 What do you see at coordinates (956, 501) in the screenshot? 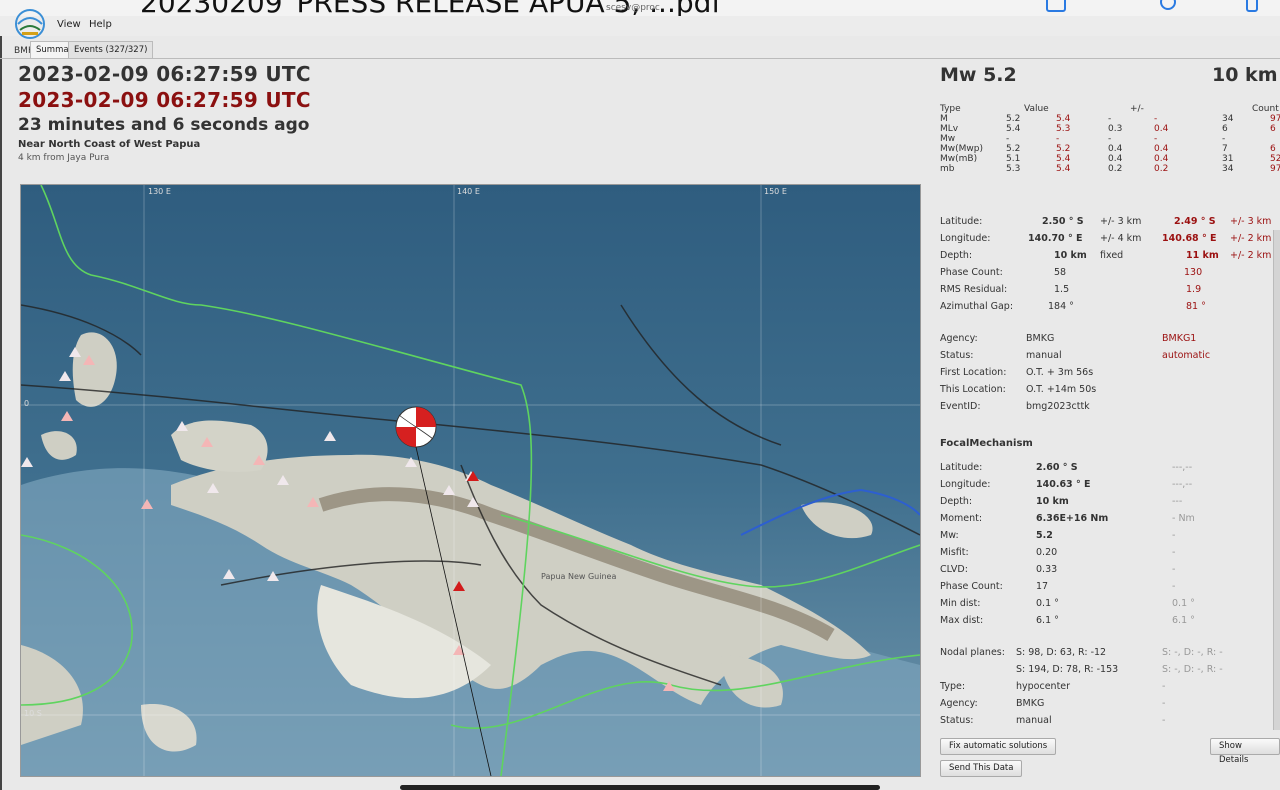
I see `focal-label: Depth:` at bounding box center [956, 501].